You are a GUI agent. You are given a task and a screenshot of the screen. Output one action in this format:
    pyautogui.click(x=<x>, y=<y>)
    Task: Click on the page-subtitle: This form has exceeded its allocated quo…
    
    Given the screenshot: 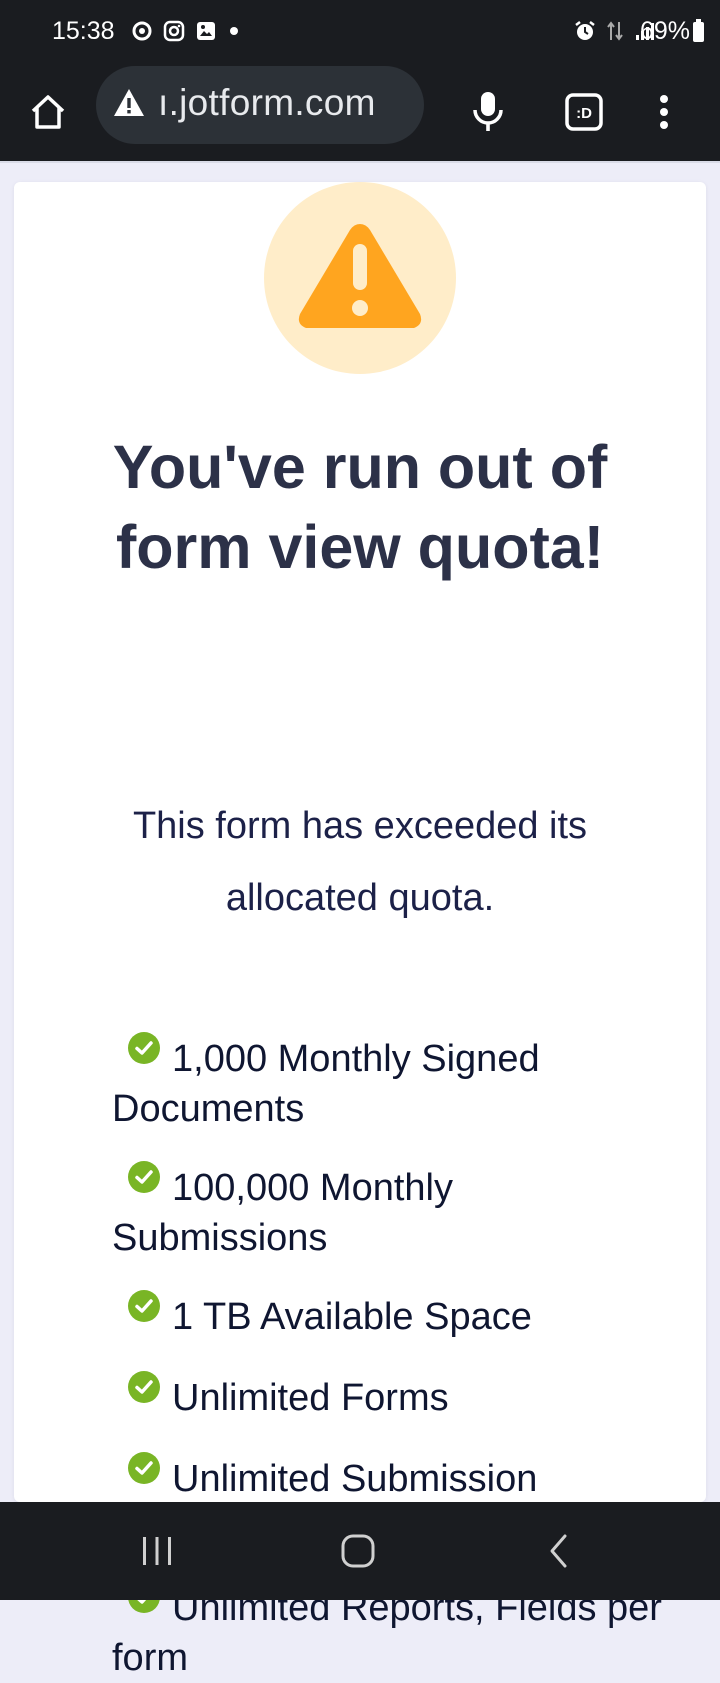 What is the action you would take?
    pyautogui.click(x=360, y=862)
    